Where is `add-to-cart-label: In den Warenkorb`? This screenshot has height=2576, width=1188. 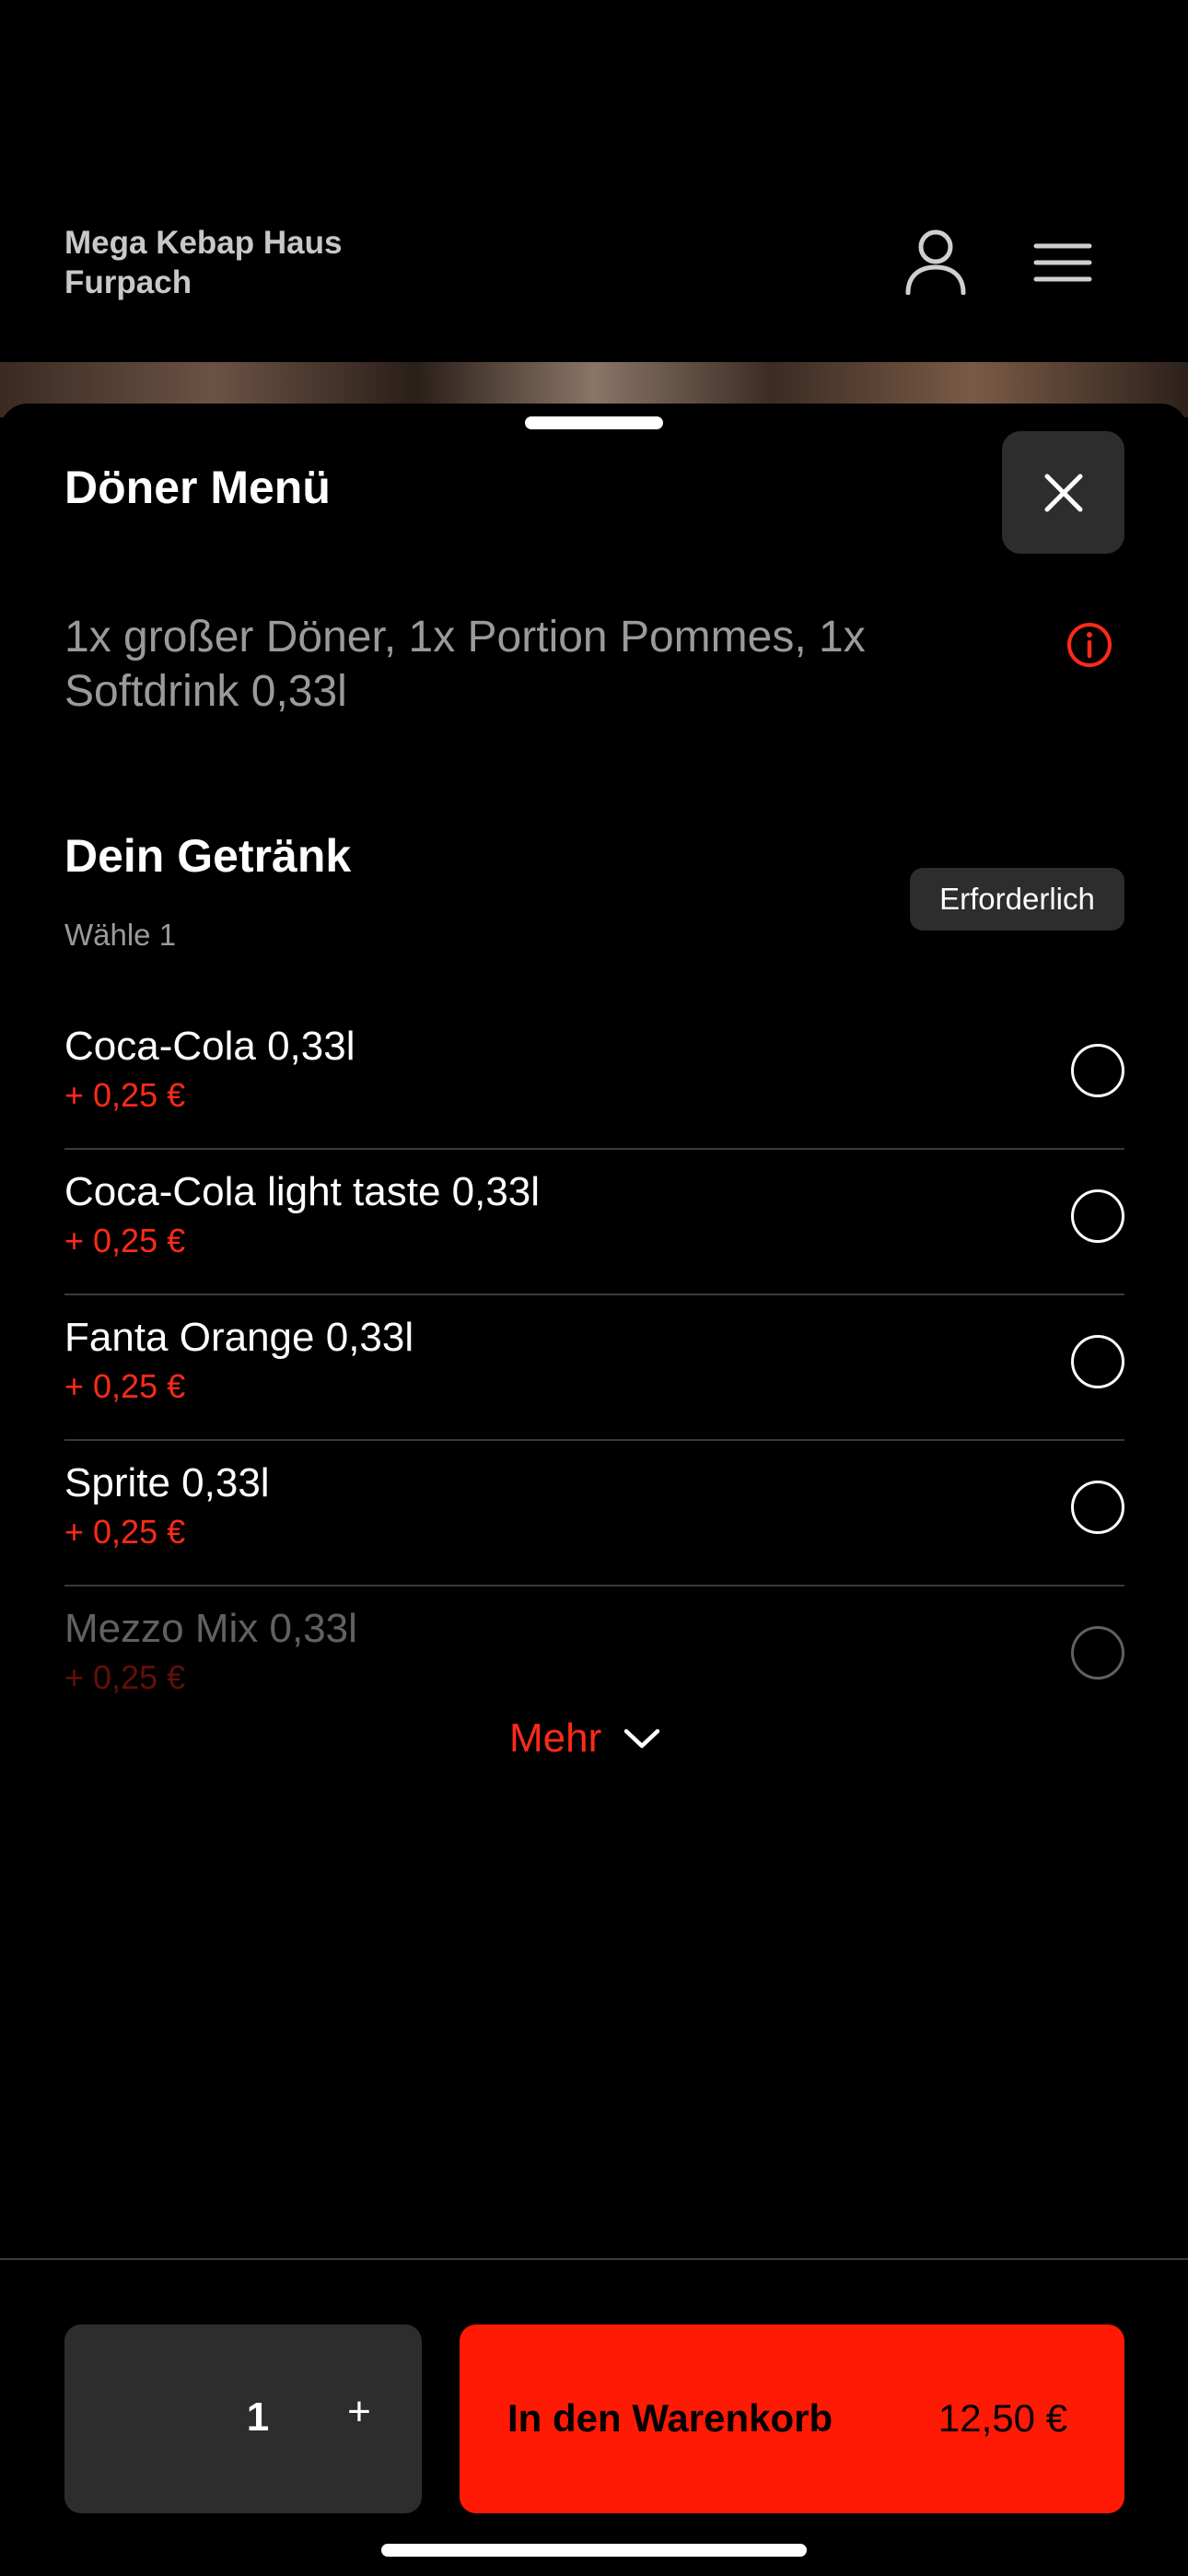
add-to-cart-label: In den Warenkorb is located at coordinates (670, 2418).